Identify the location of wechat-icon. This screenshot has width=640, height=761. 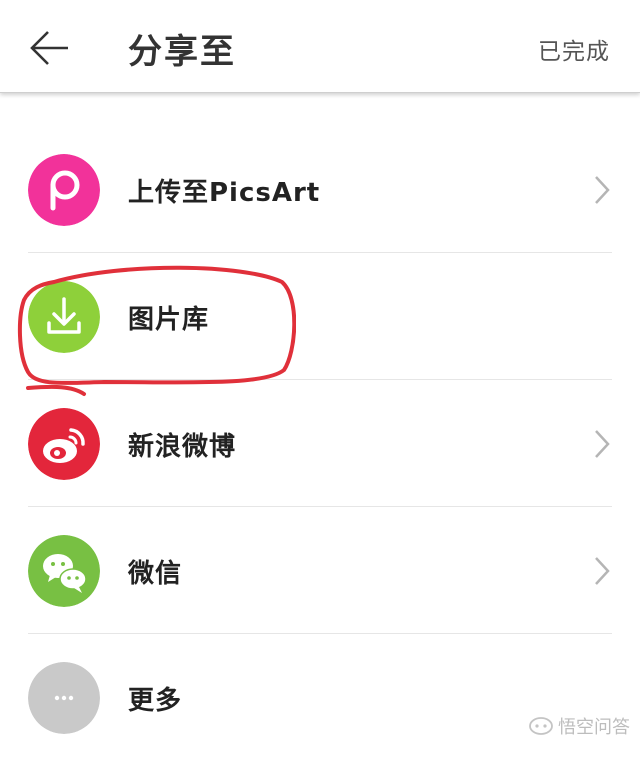
(64, 571).